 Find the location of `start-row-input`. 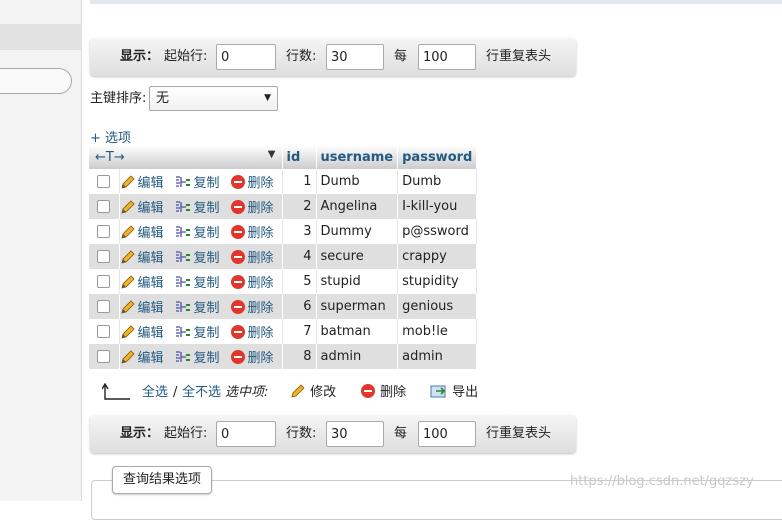

start-row-input is located at coordinates (246, 57).